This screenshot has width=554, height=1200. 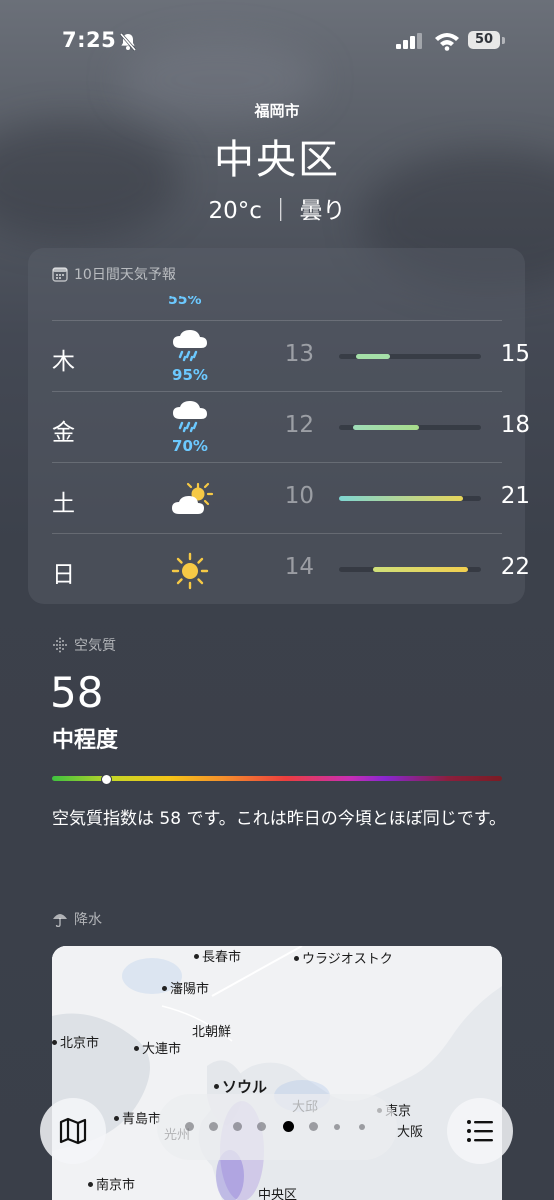 What do you see at coordinates (80, 1043) in the screenshot?
I see `map-label: 北京市` at bounding box center [80, 1043].